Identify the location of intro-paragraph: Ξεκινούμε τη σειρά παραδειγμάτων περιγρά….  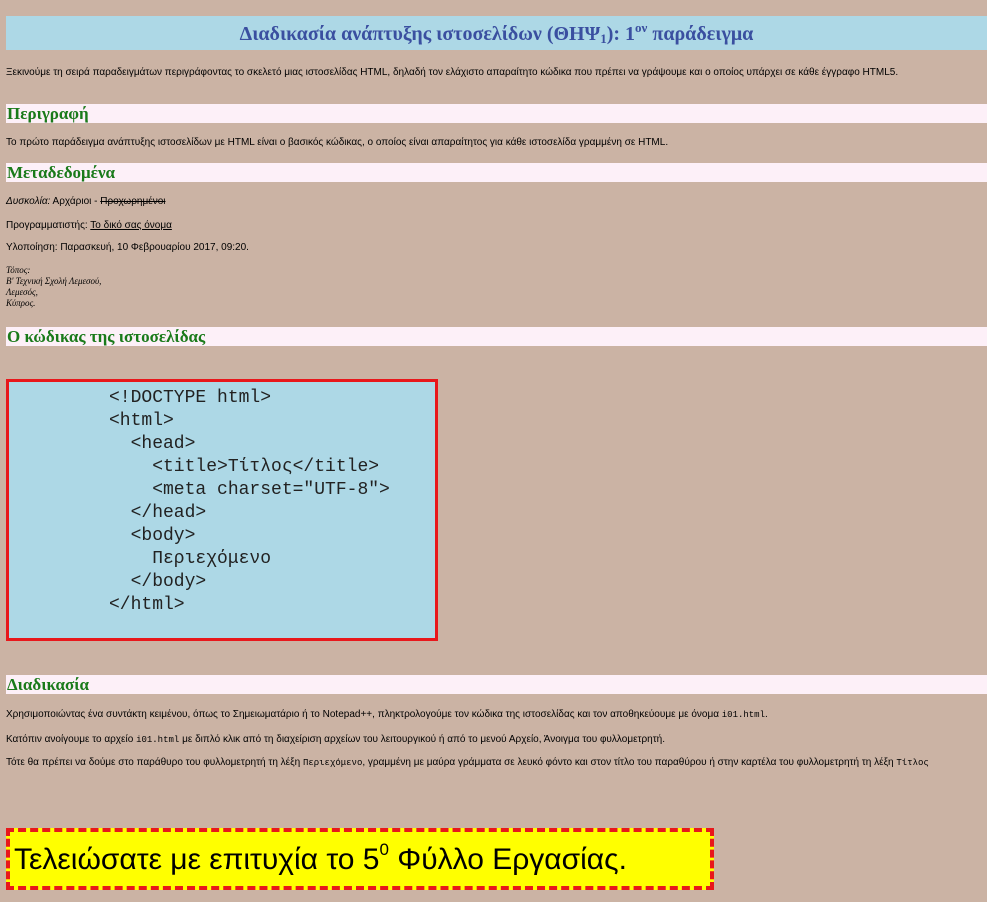
(452, 72).